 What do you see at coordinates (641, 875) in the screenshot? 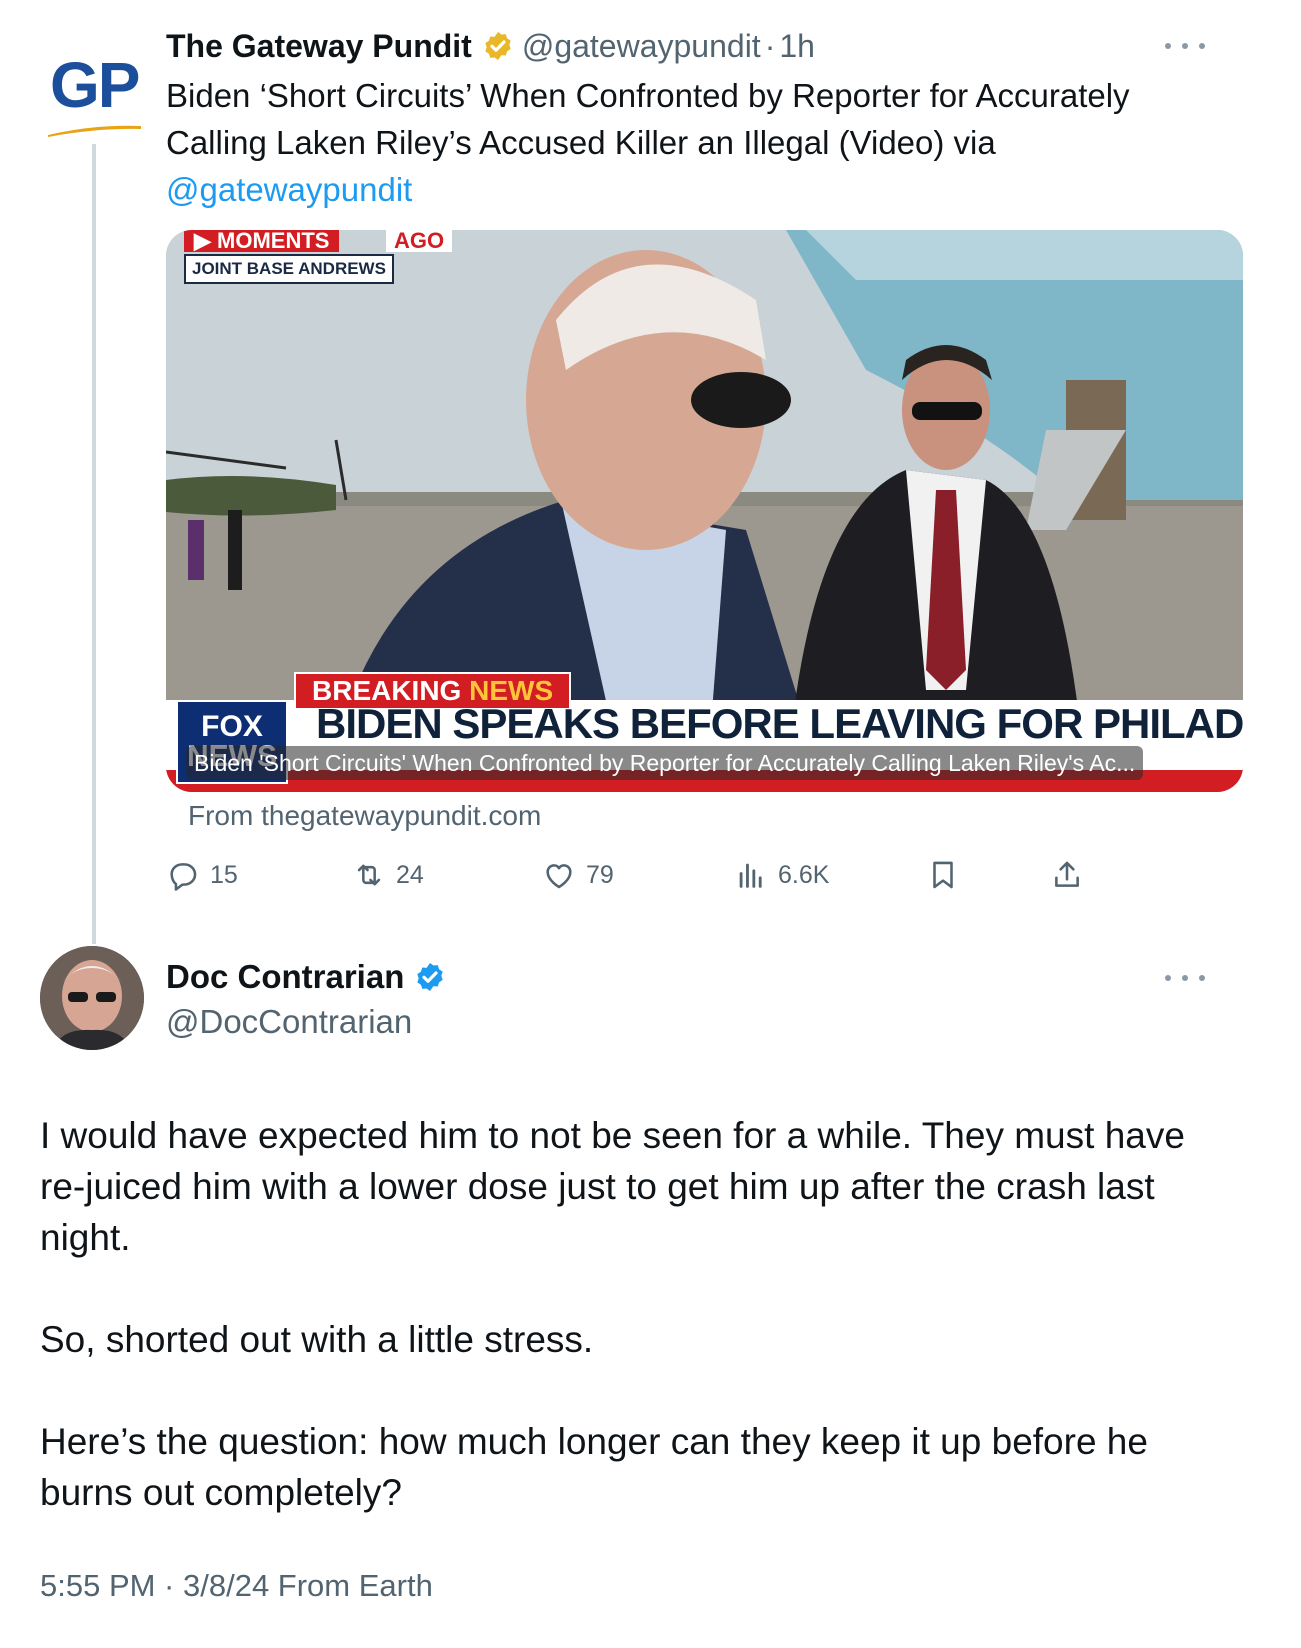
I see `tweet-action-bar: 15 24 79 6.6K` at bounding box center [641, 875].